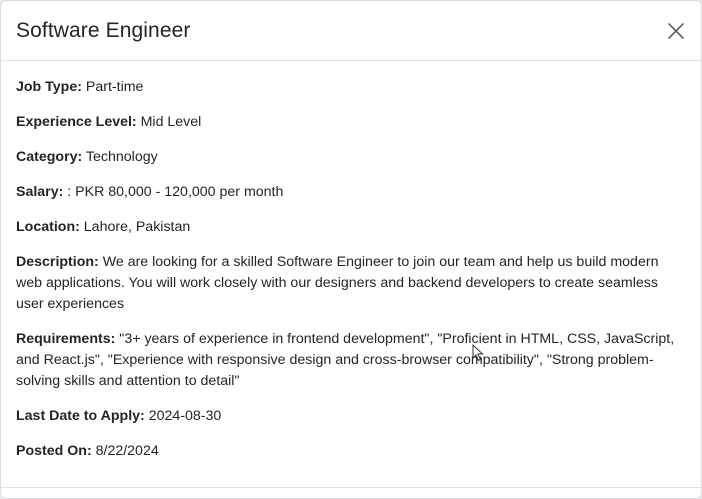 The height and width of the screenshot is (499, 702). Describe the element at coordinates (80, 416) in the screenshot. I see `field-label: Last Date to Apply:` at that location.